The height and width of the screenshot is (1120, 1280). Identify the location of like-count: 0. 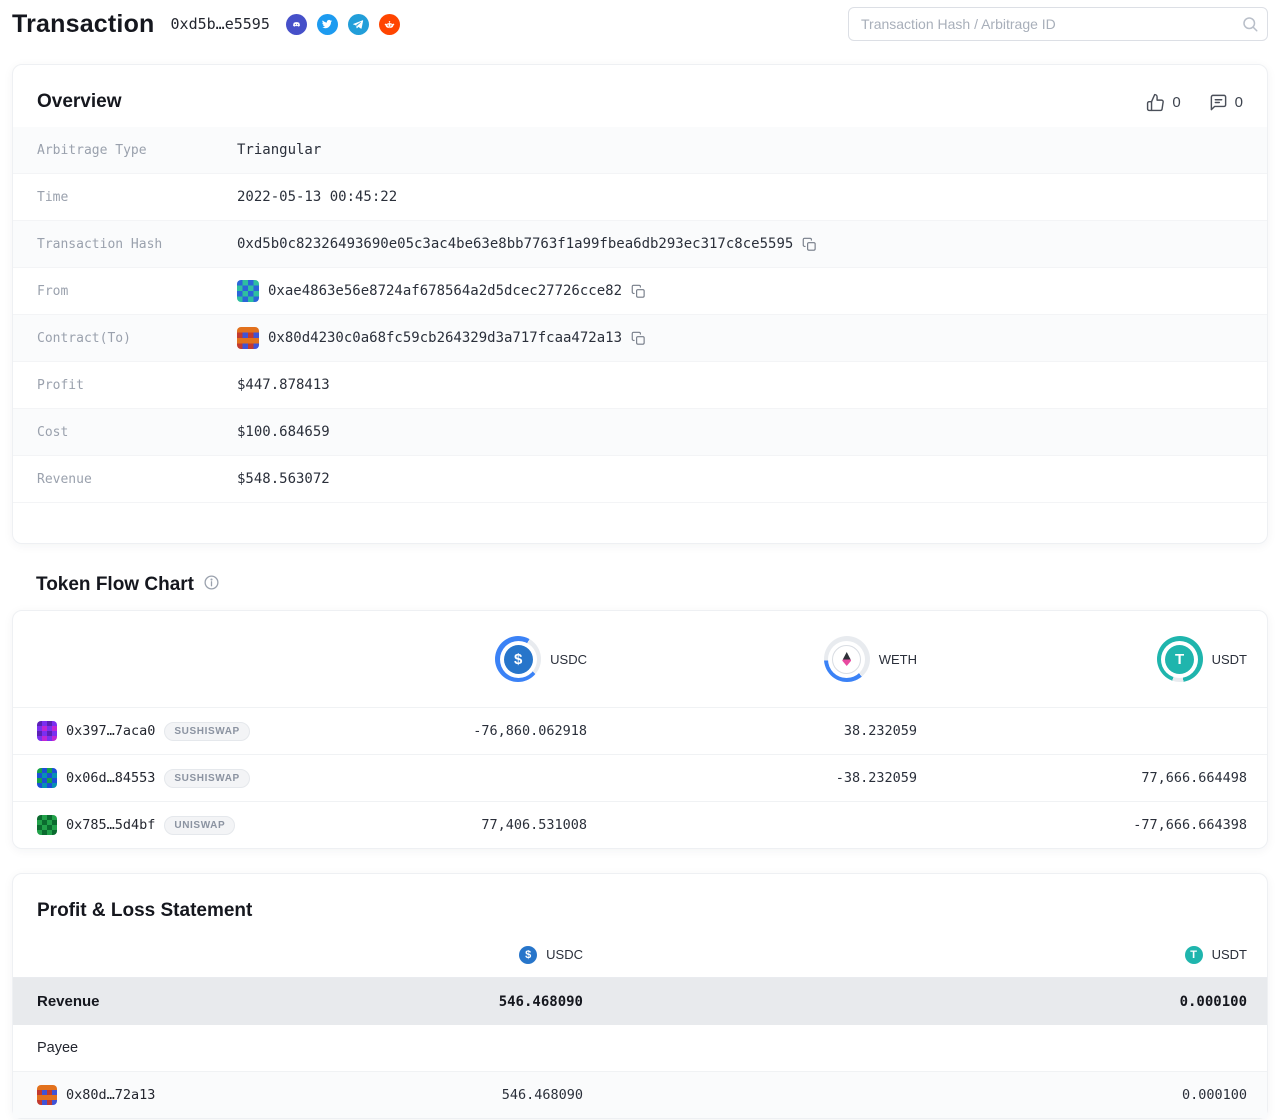
(1176, 102).